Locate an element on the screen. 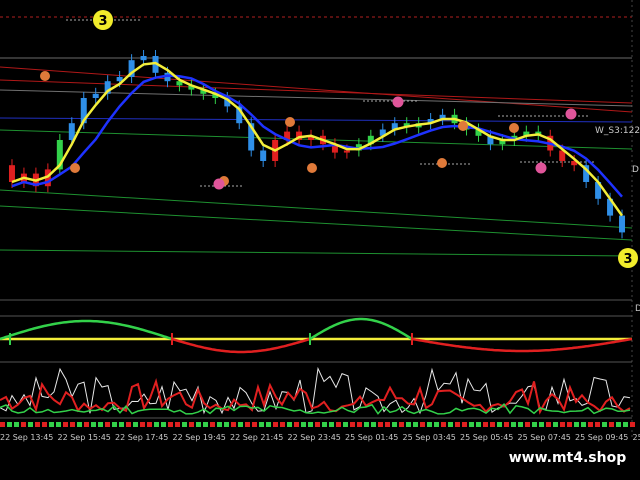  watermark: www.mt4.shop is located at coordinates (567, 458).